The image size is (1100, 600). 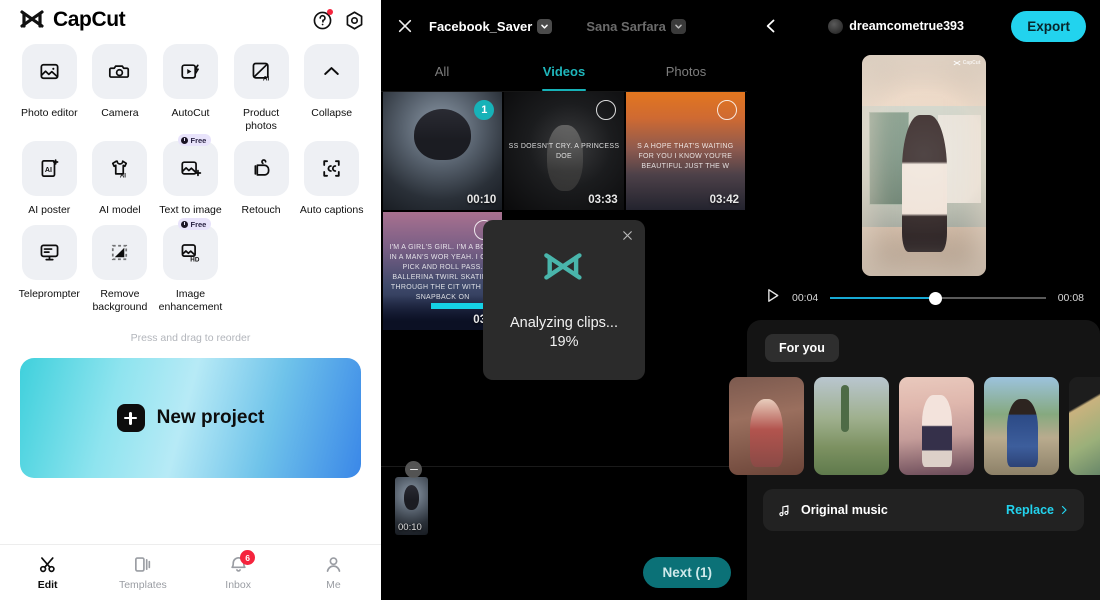 What do you see at coordinates (331, 210) in the screenshot?
I see `tool-label: Auto captions` at bounding box center [331, 210].